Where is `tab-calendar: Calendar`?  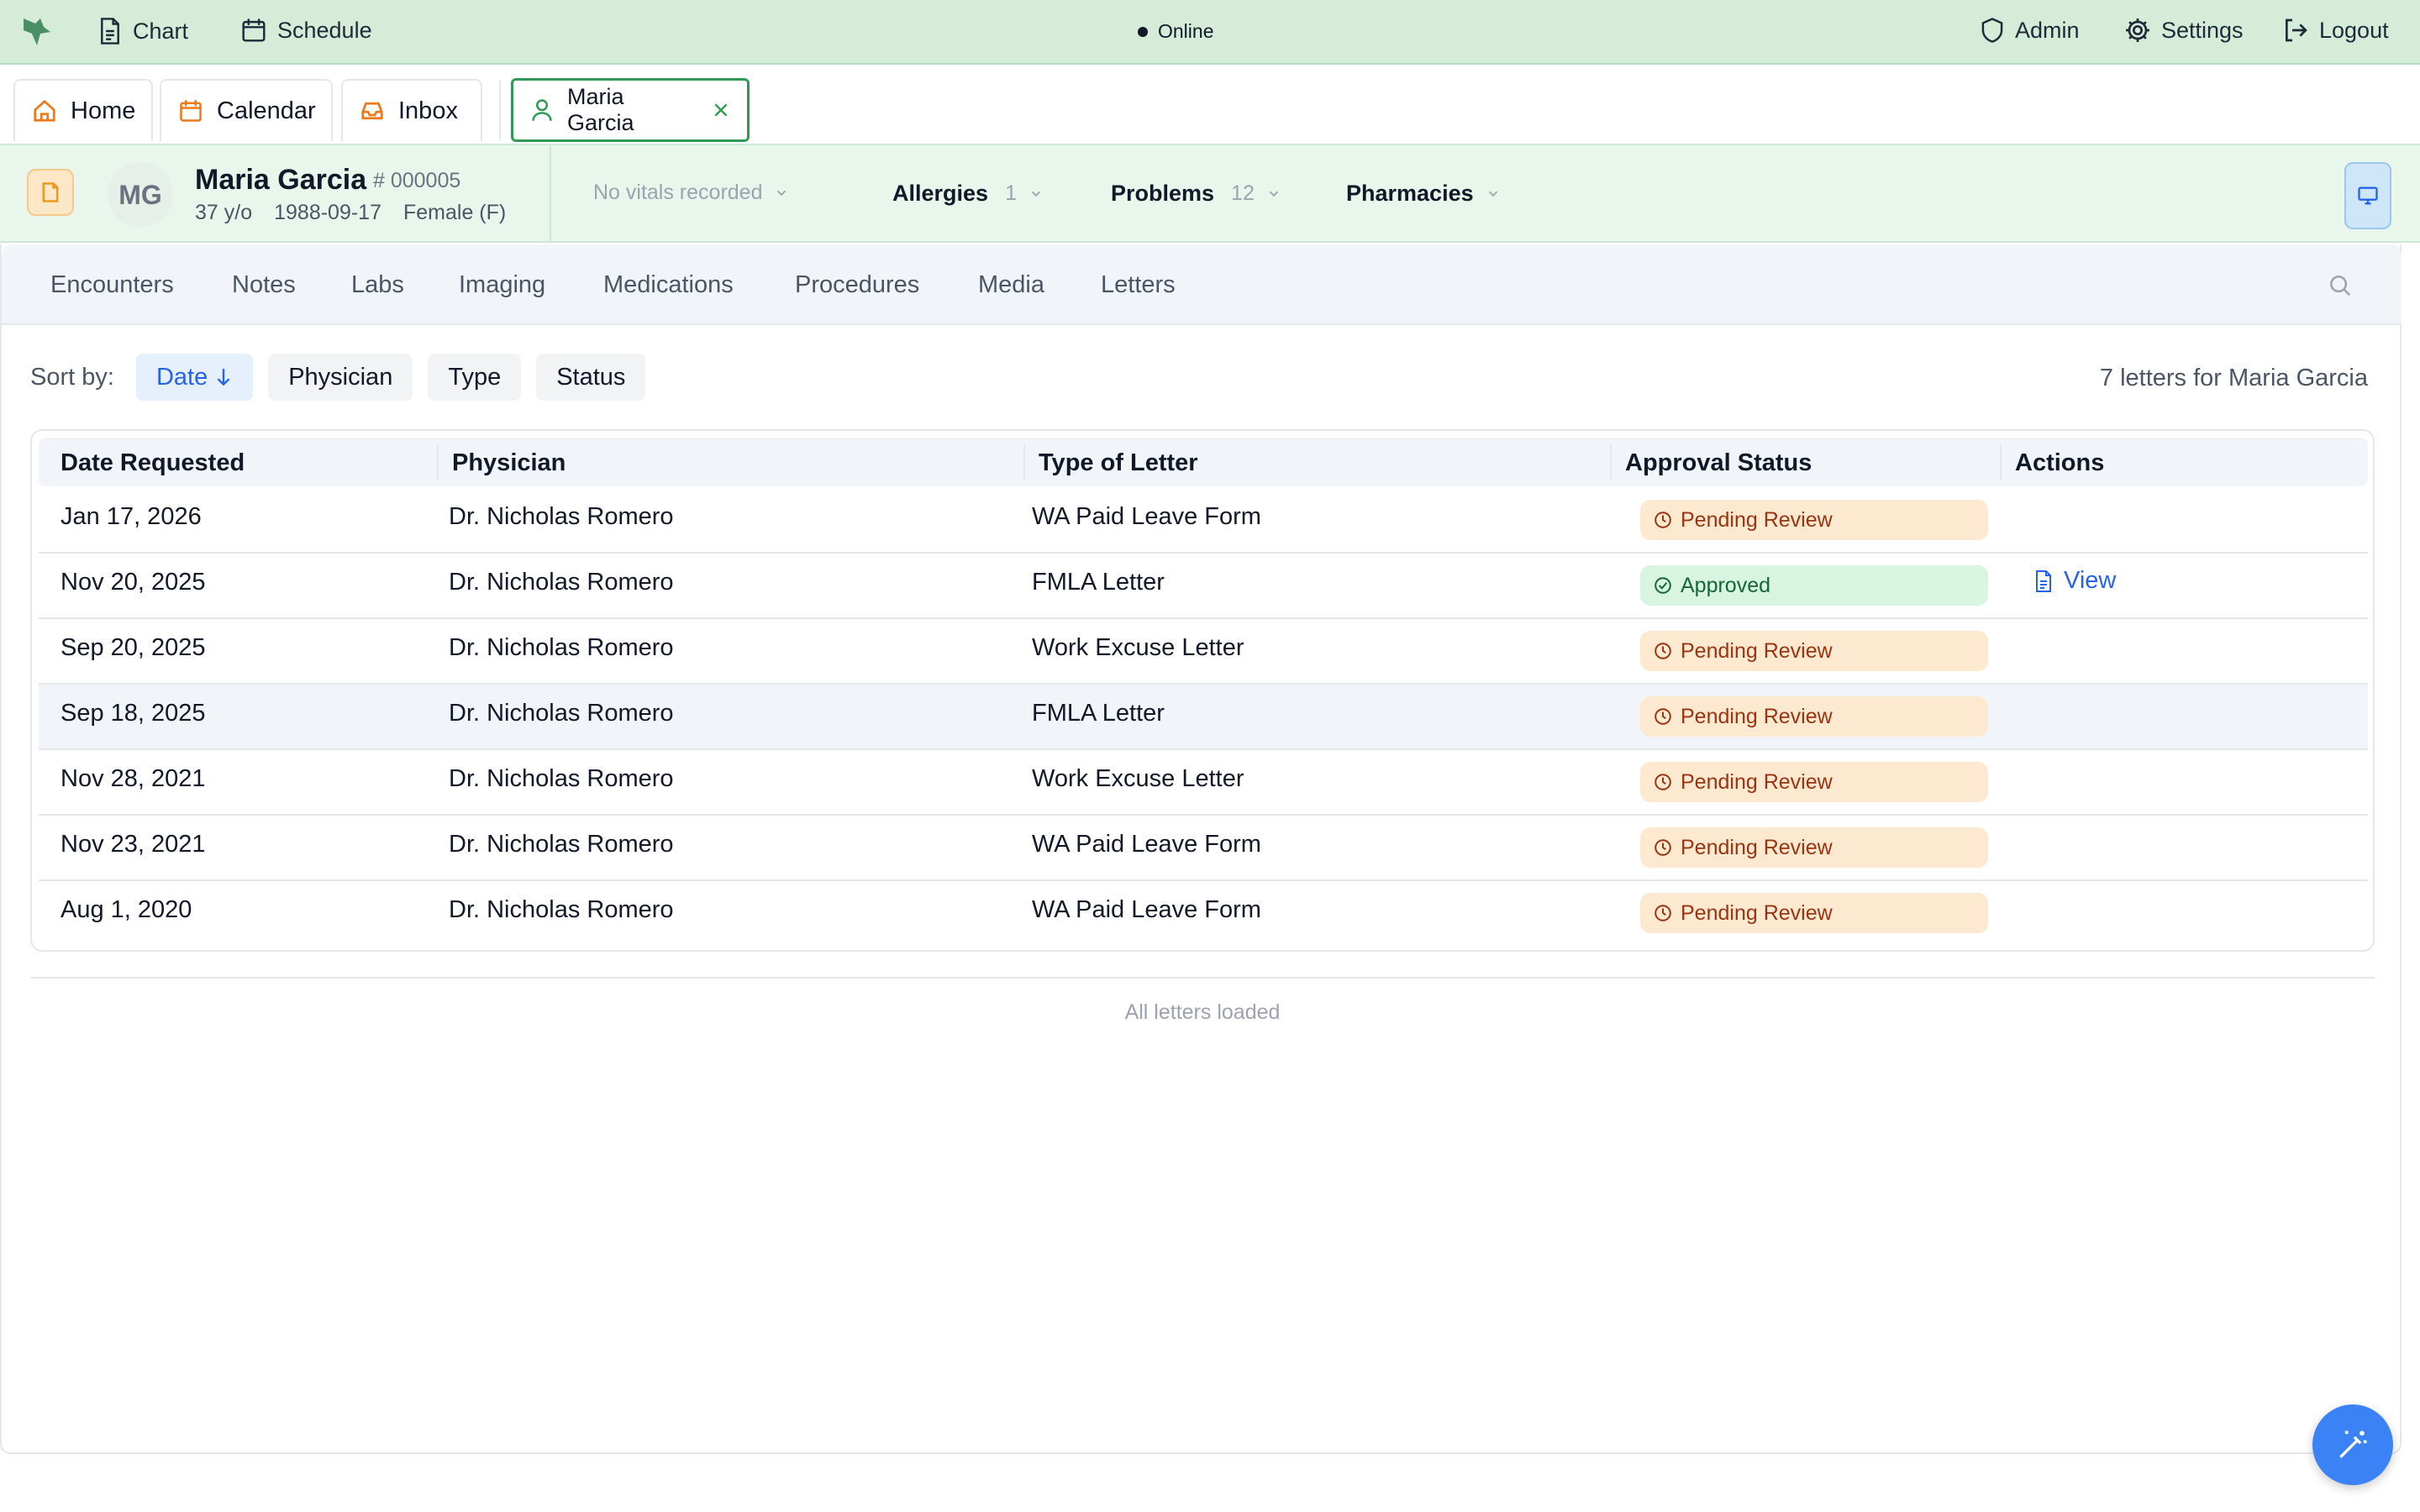
tab-calendar: Calendar is located at coordinates (247, 110).